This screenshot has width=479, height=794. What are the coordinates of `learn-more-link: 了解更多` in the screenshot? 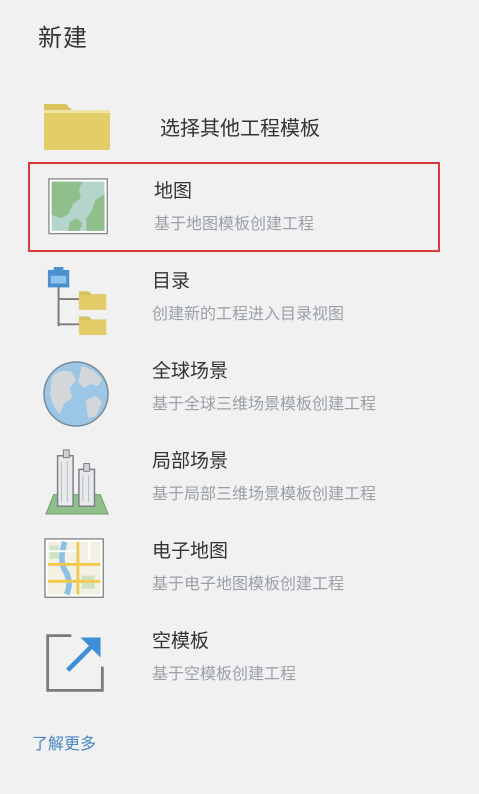 It's located at (64, 742).